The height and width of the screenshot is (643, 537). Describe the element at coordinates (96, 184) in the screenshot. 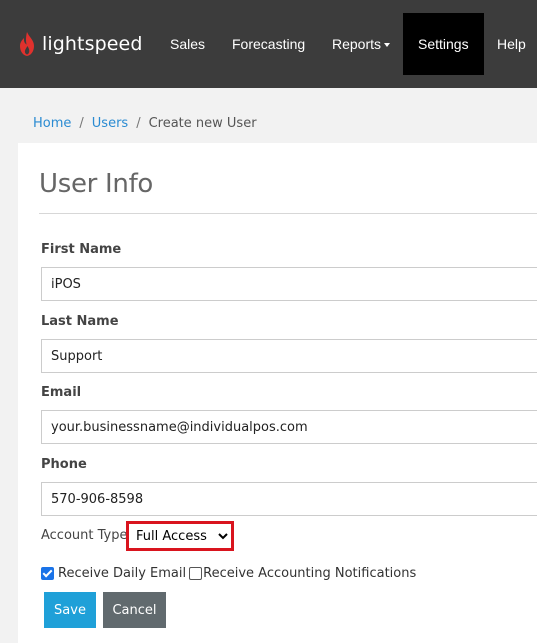

I see `page-title: User Info` at that location.